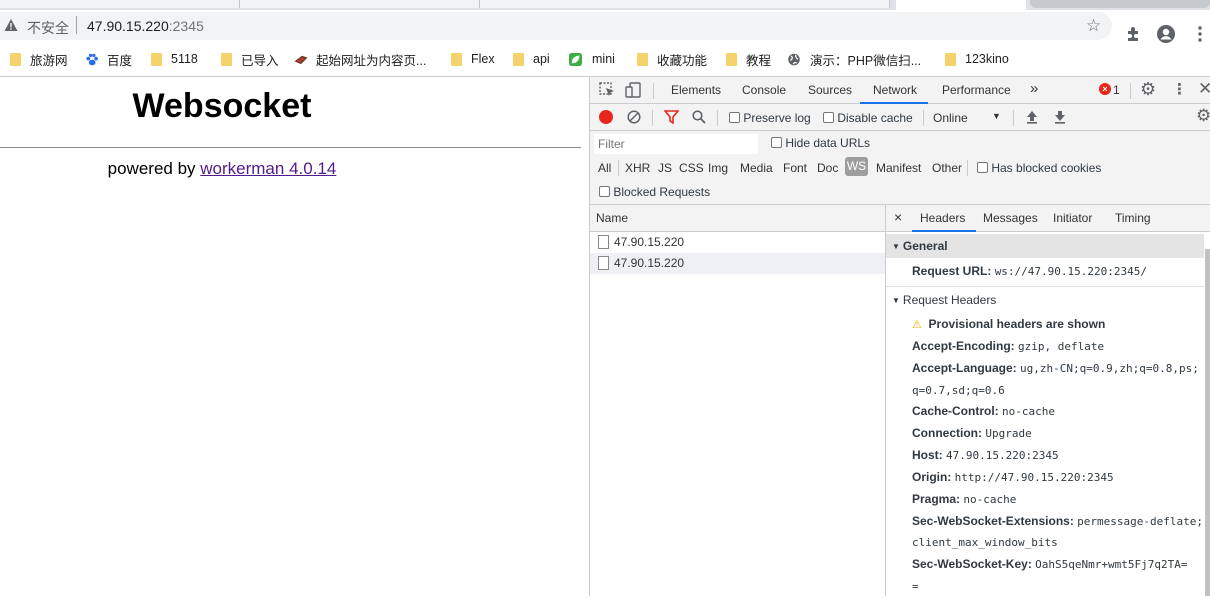 Image resolution: width=1210 pixels, height=598 pixels. What do you see at coordinates (996, 116) in the screenshot?
I see `dropdown-arrow-icon: ▼` at bounding box center [996, 116].